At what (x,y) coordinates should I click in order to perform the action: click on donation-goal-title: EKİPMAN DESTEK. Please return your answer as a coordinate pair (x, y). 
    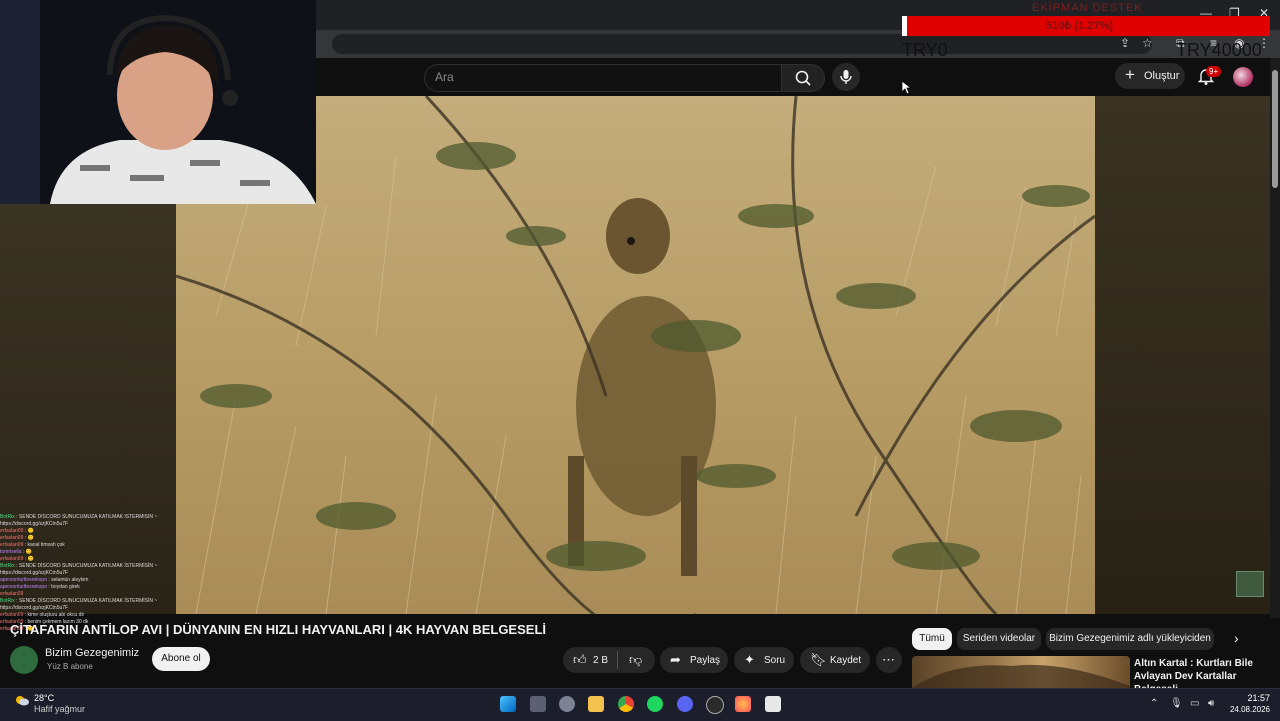
    Looking at the image, I should click on (1087, 8).